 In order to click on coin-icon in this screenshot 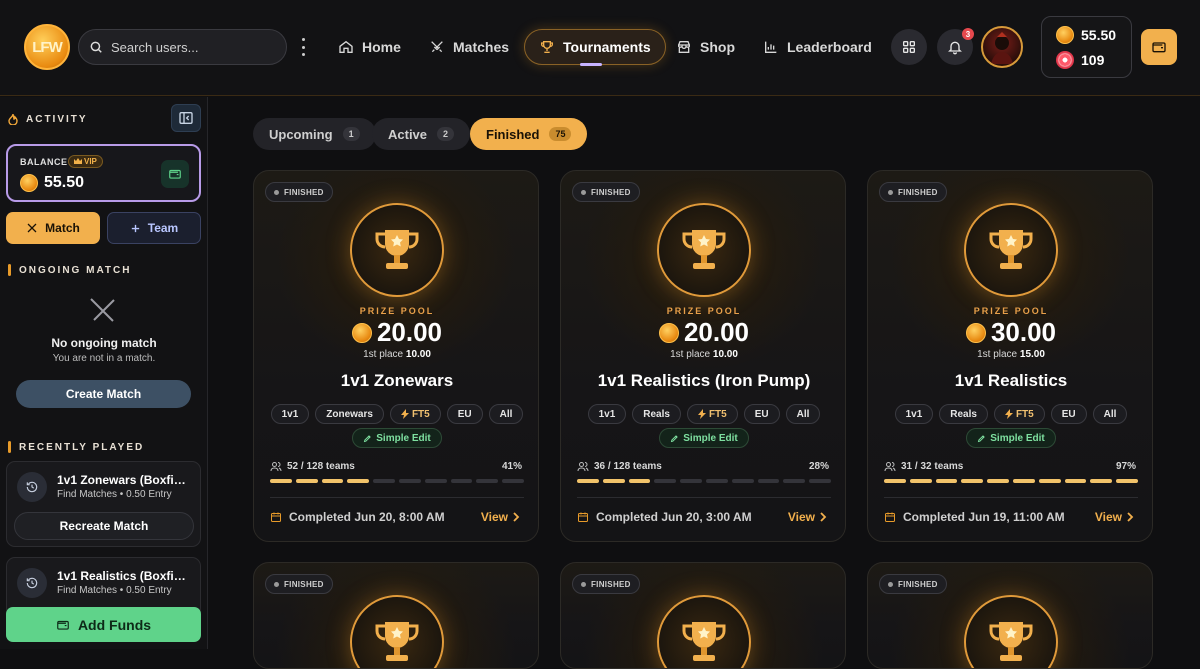, I will do `click(668, 332)`.